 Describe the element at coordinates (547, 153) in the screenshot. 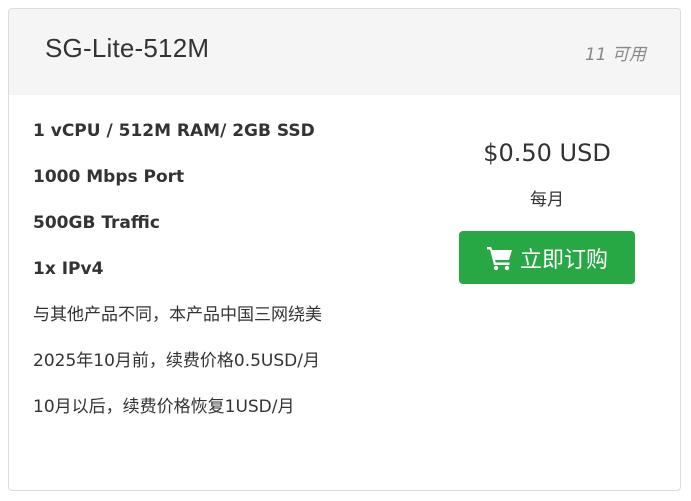

I see `price-amount: $0.50 USD` at that location.